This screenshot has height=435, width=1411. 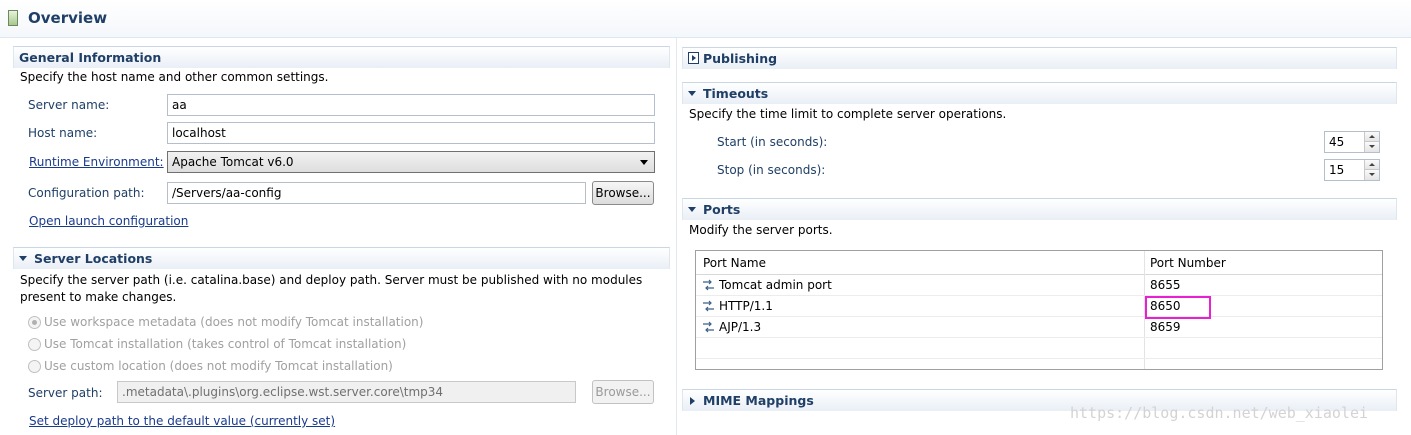 I want to click on server-name-label: Server name:, so click(x=69, y=105).